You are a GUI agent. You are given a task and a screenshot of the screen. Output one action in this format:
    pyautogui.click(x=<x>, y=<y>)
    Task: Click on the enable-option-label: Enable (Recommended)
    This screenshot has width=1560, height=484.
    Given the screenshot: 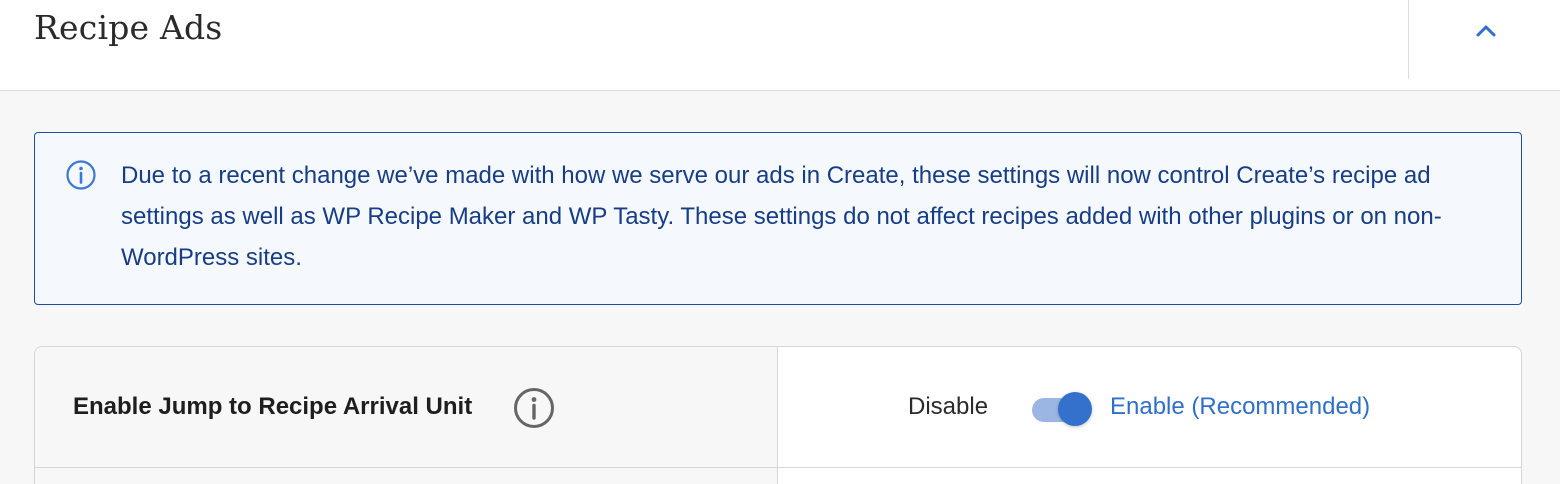 What is the action you would take?
    pyautogui.click(x=1240, y=407)
    